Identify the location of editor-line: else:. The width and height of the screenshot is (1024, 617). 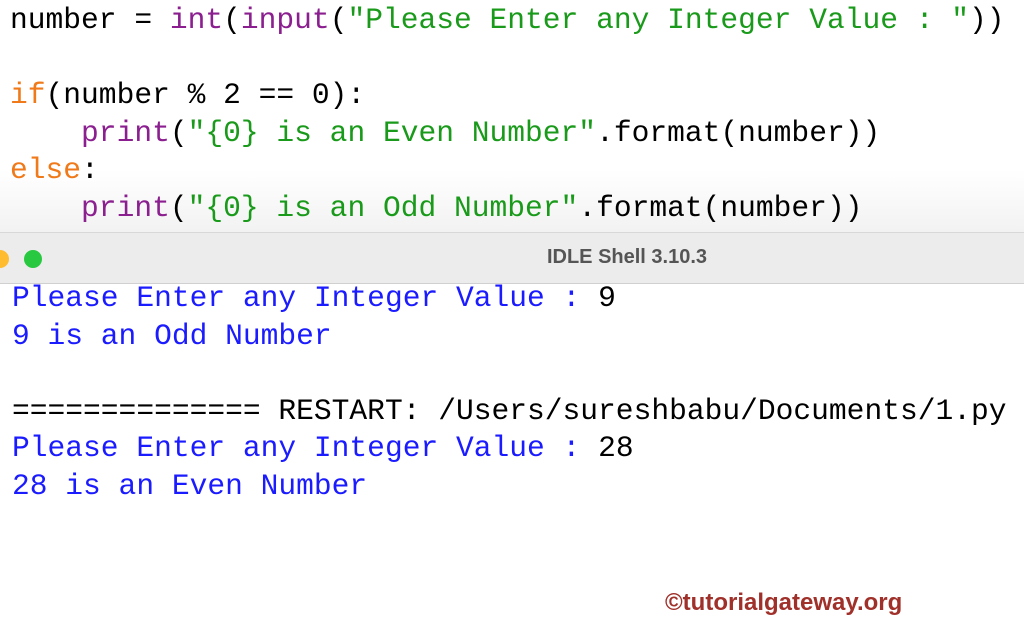
(54, 170).